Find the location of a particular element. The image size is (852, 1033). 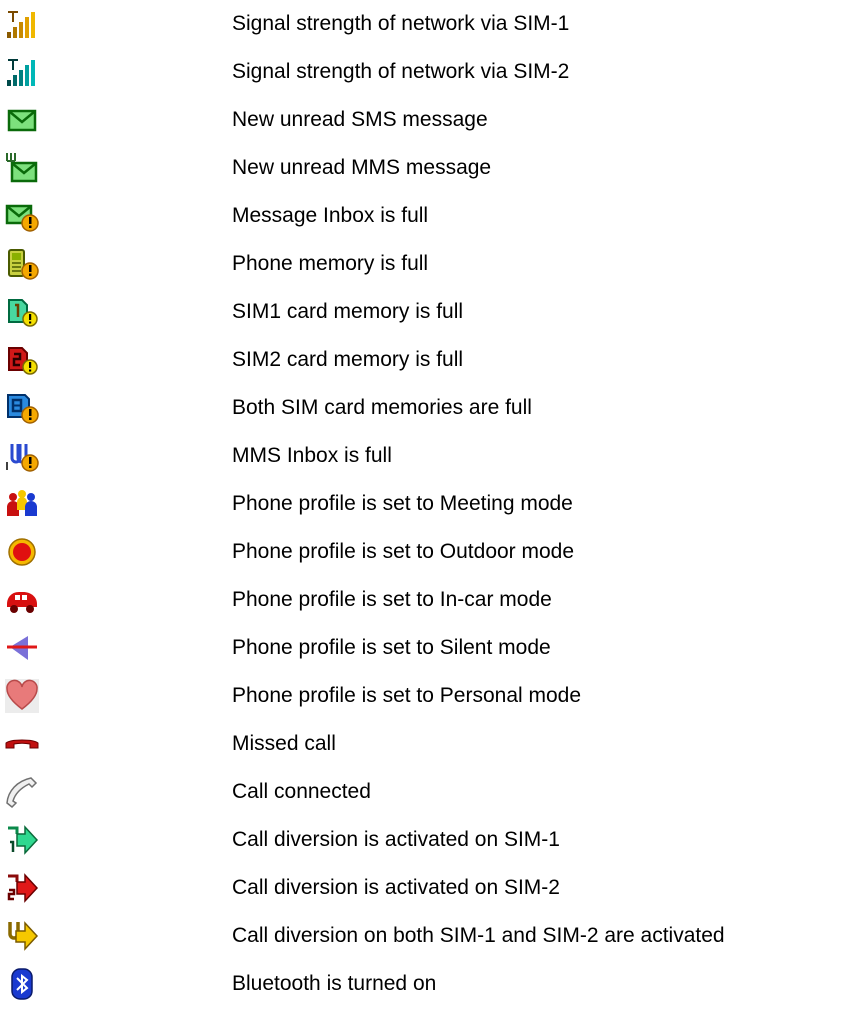

legend-row: Phone memory is full is located at coordinates (426, 264).